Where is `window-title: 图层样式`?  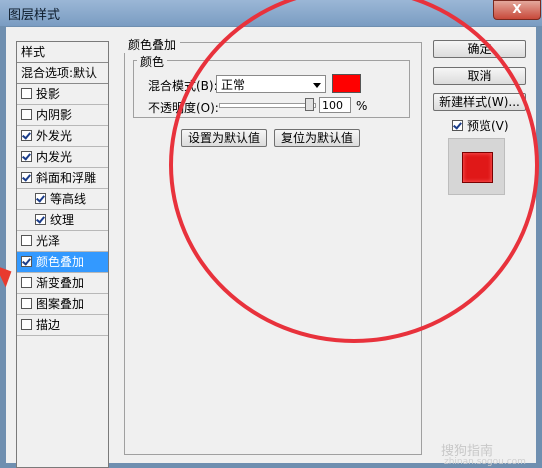 window-title: 图层样式 is located at coordinates (34, 15).